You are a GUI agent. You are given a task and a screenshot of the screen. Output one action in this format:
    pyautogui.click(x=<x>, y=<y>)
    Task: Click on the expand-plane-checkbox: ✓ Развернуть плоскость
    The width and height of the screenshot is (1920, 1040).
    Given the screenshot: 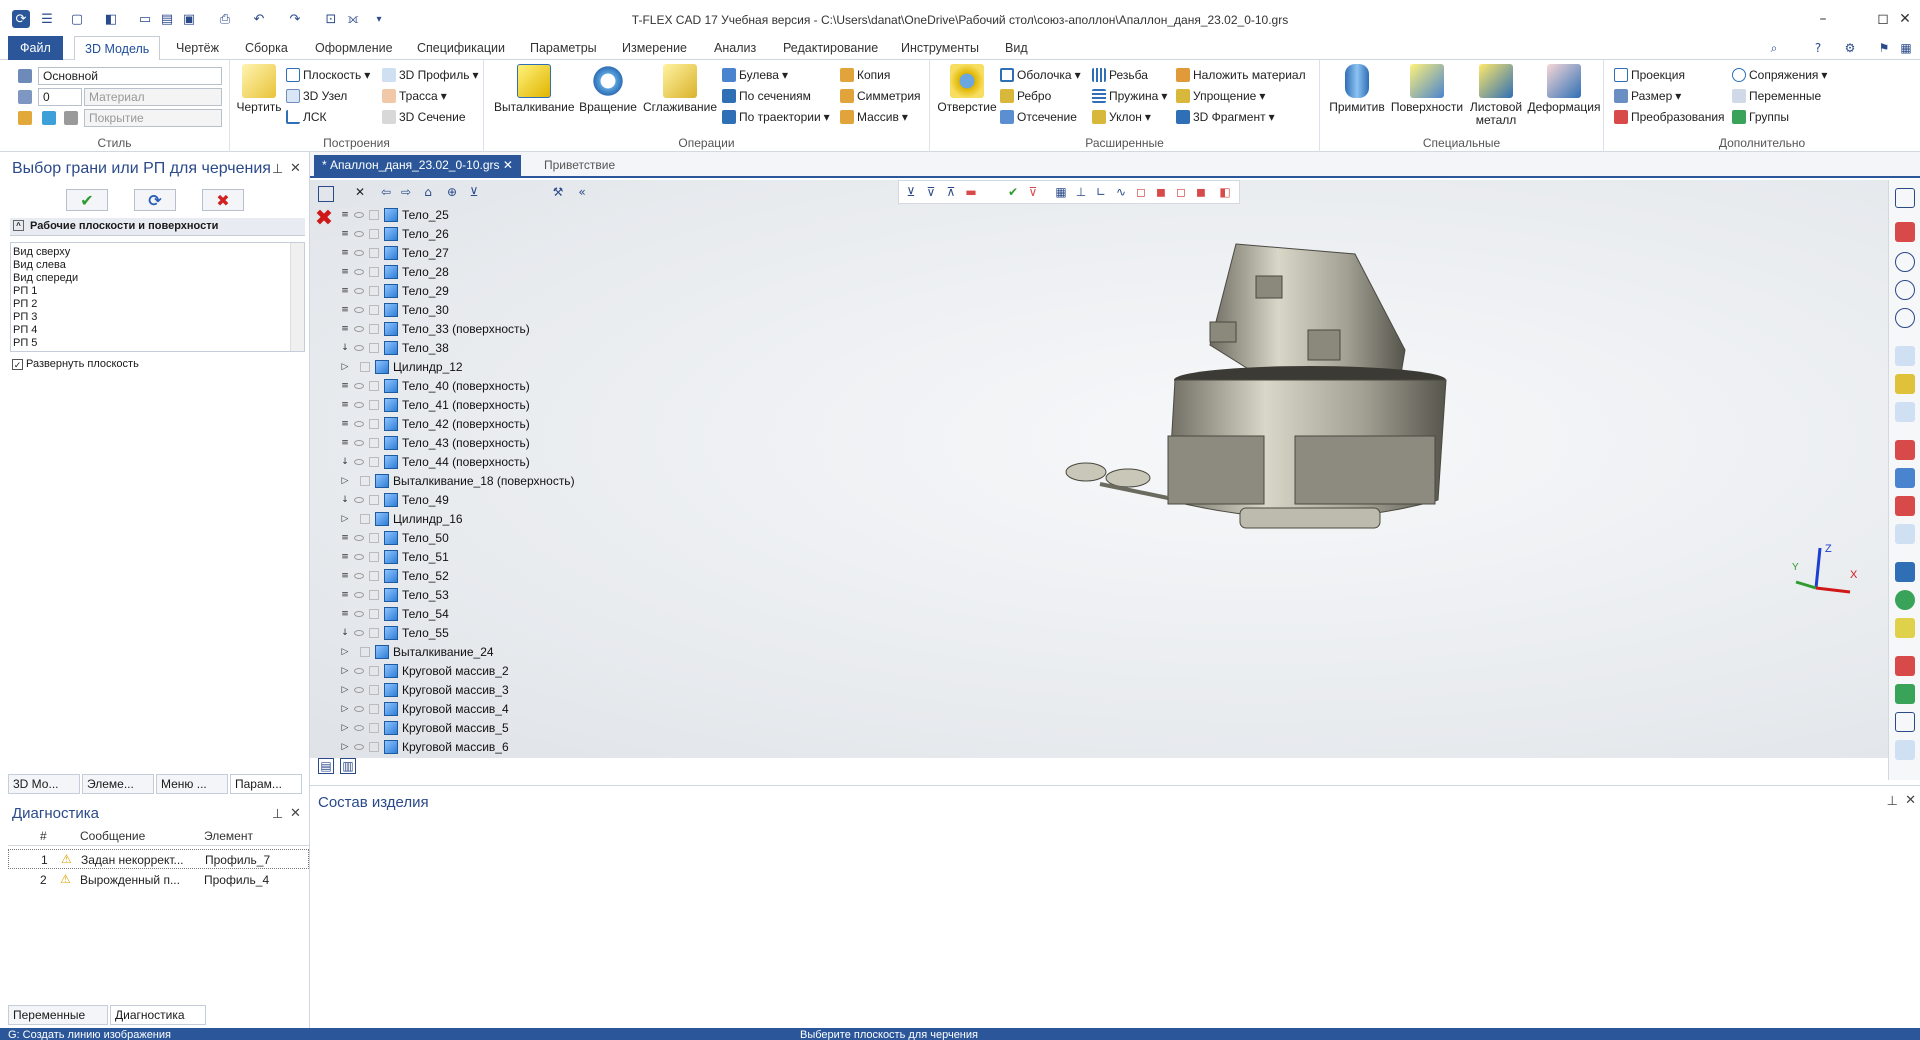 What is the action you would take?
    pyautogui.click(x=75, y=364)
    